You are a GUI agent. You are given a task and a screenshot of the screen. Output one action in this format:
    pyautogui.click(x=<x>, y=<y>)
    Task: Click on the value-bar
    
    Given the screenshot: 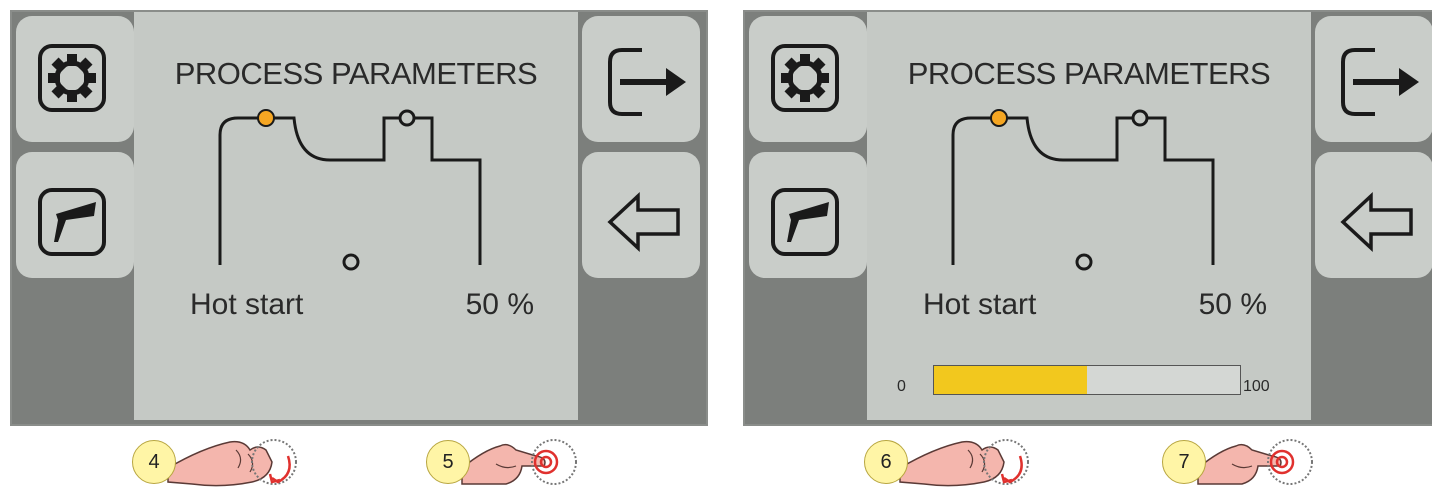 What is the action you would take?
    pyautogui.click(x=1087, y=380)
    